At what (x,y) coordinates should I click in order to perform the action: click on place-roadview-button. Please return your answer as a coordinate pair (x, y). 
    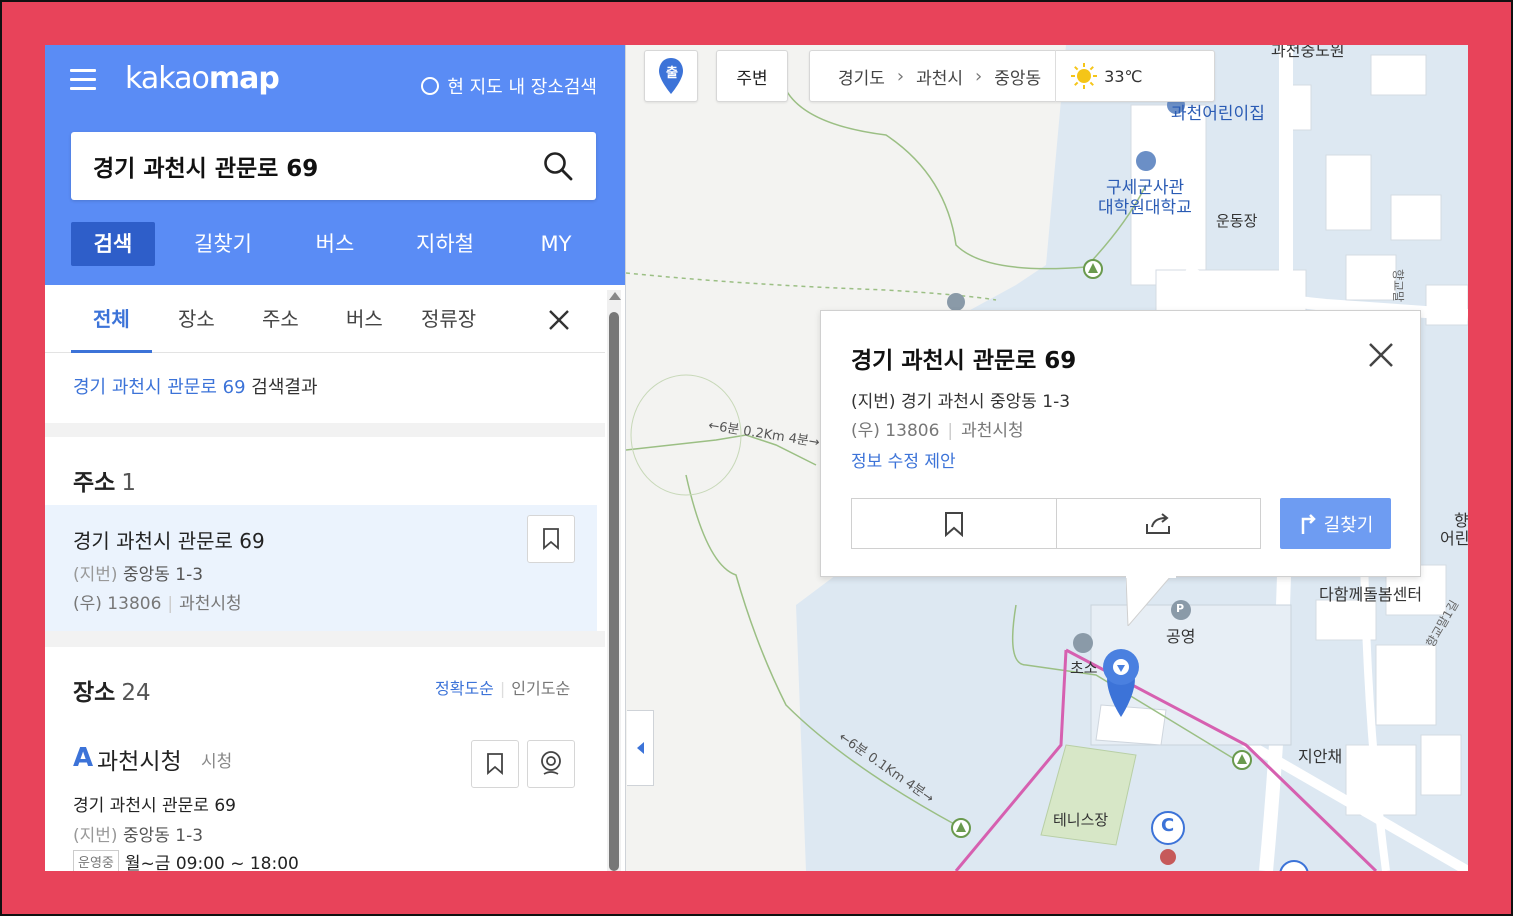
    Looking at the image, I should click on (551, 764).